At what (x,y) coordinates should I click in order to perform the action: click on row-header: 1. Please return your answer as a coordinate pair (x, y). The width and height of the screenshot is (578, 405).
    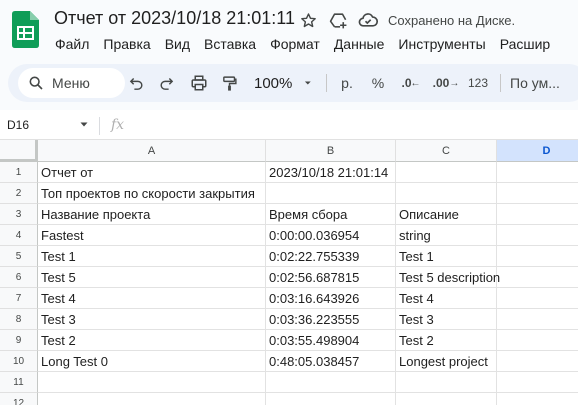
    Looking at the image, I should click on (19, 172).